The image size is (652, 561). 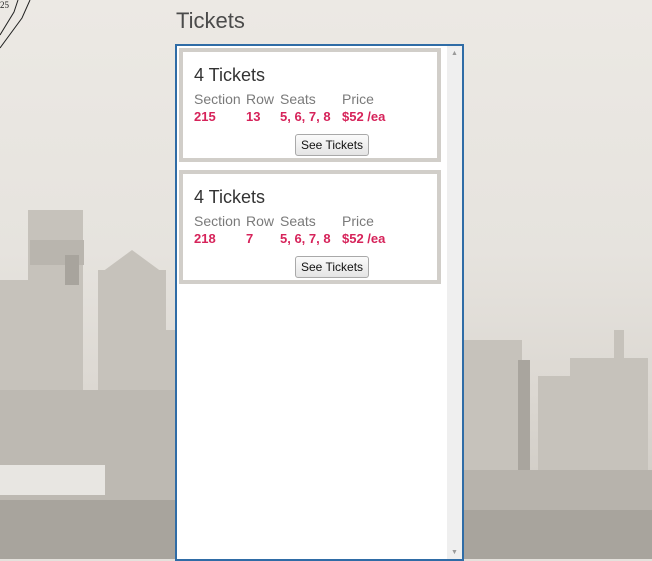 I want to click on page-title: Tickets, so click(x=210, y=20).